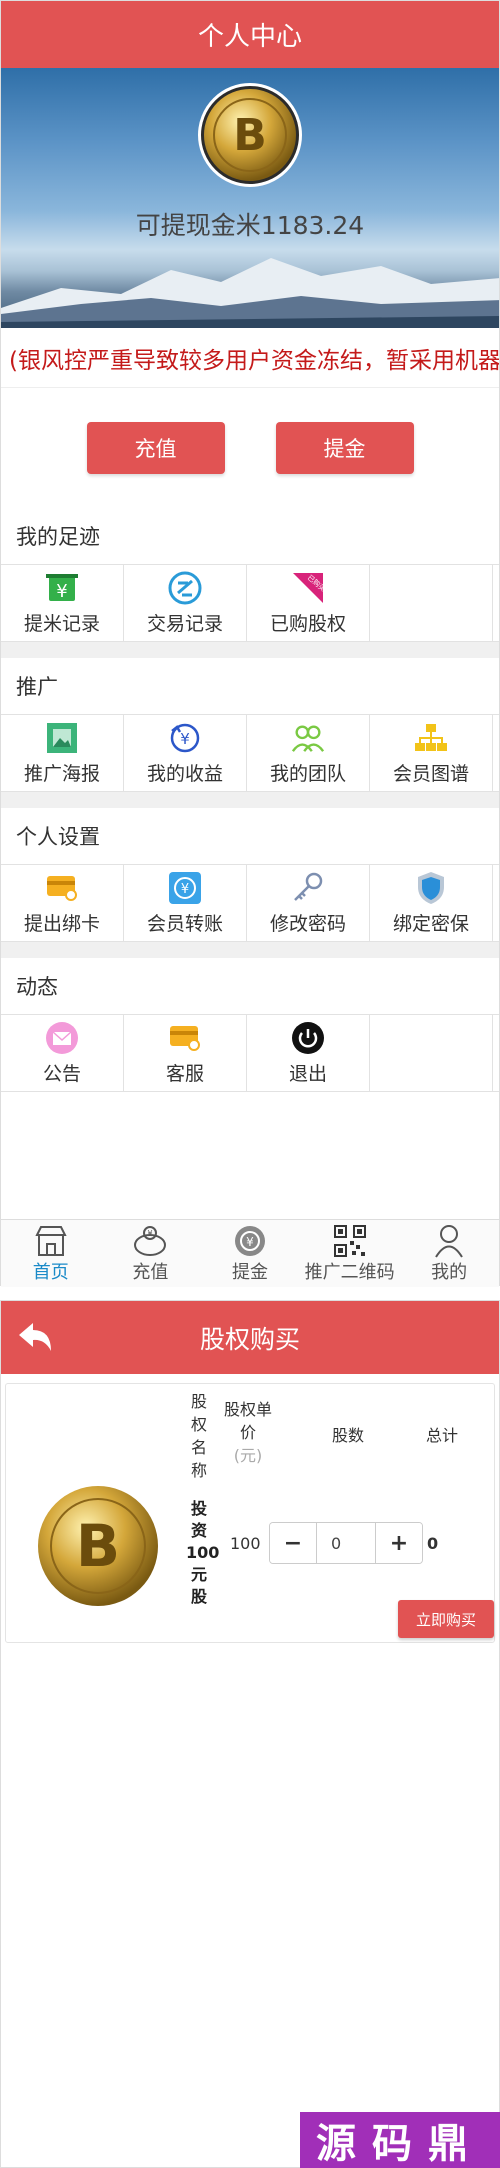 The height and width of the screenshot is (2168, 500). Describe the element at coordinates (198, 1436) in the screenshot. I see `col-header-name: 股权名称` at that location.